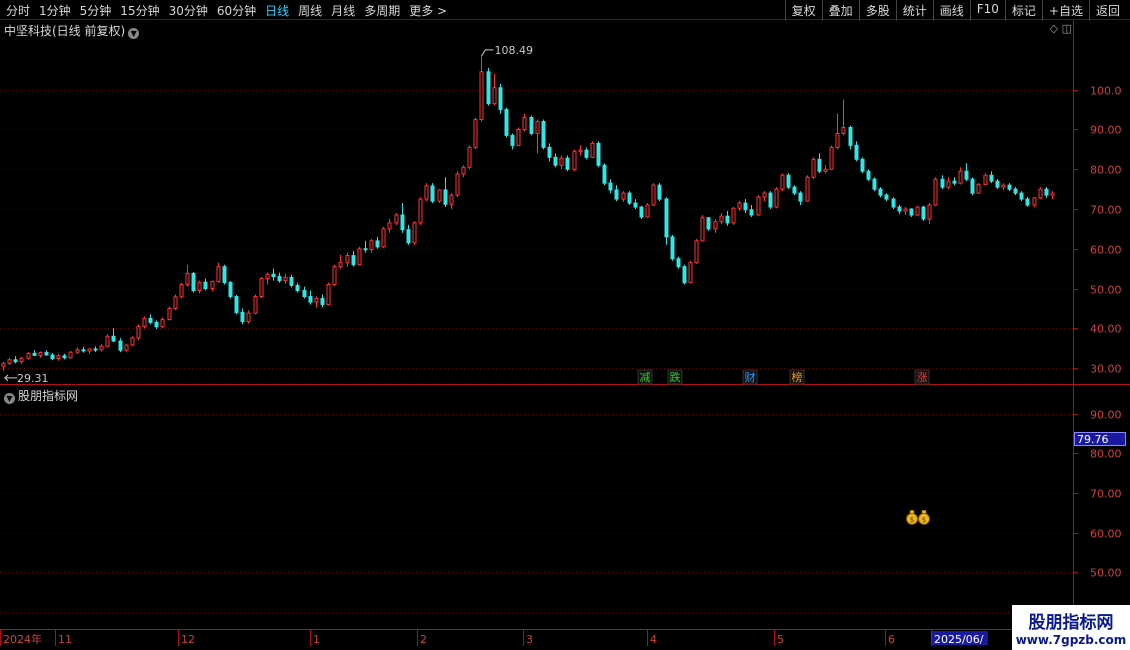 Image resolution: width=1130 pixels, height=650 pixels. I want to click on toolbar-action-button: 统计, so click(914, 10).